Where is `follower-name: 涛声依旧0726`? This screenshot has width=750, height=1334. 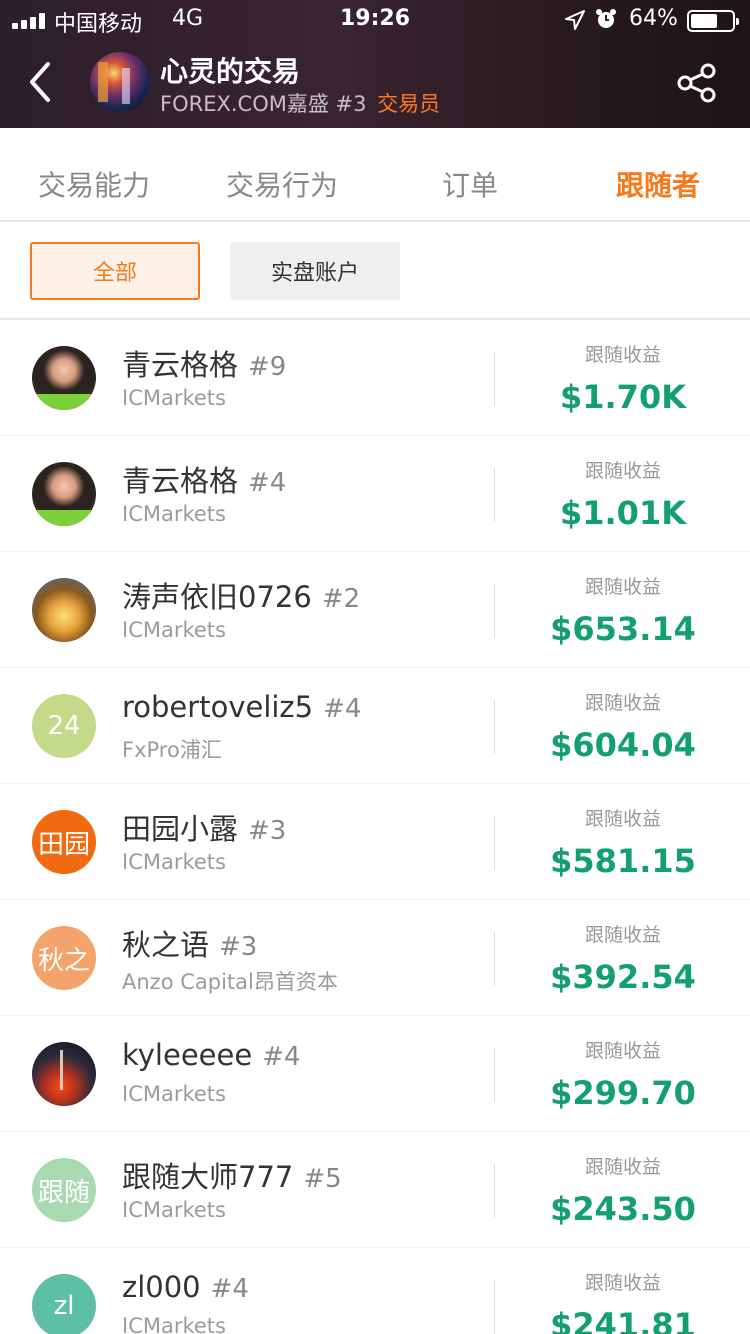
follower-name: 涛声依旧0726 is located at coordinates (217, 597).